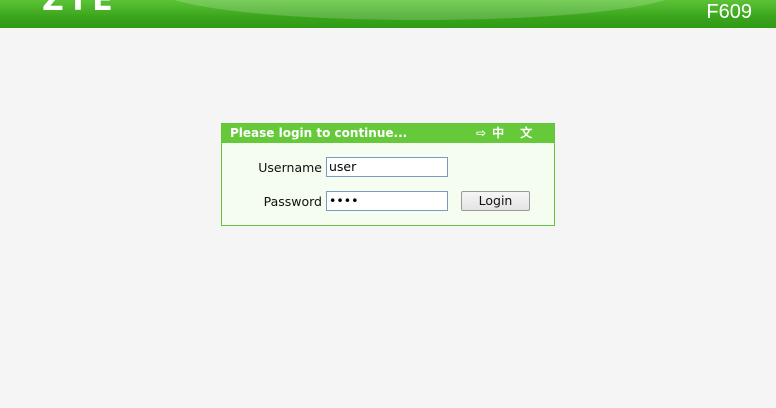  Describe the element at coordinates (481, 133) in the screenshot. I see `arrow-right-icon: ⇨` at that location.